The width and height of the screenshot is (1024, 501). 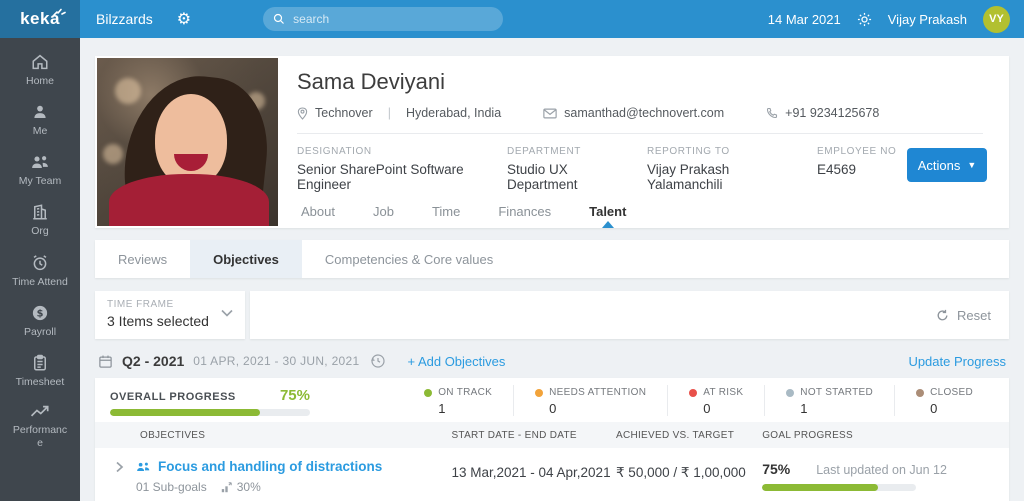 What do you see at coordinates (790, 392) in the screenshot?
I see `not-started-dot` at bounding box center [790, 392].